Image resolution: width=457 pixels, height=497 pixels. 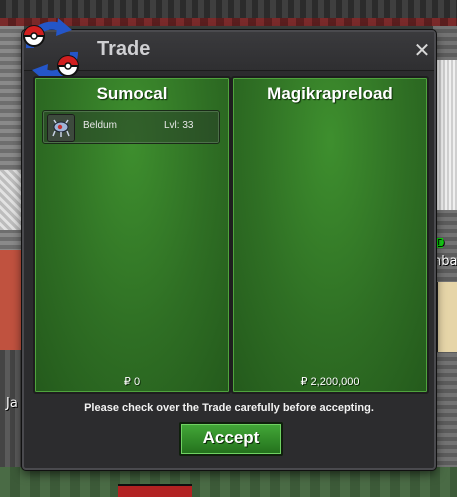 What do you see at coordinates (330, 382) in the screenshot?
I see `money-offer-partner: ₽ 2,200,000` at bounding box center [330, 382].